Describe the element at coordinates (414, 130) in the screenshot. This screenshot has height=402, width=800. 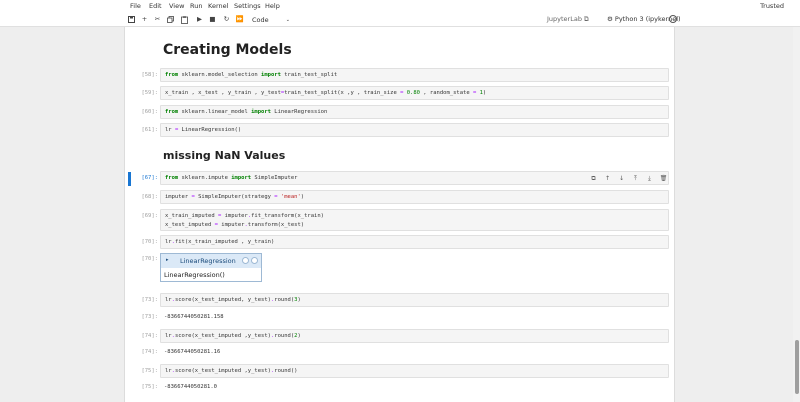
I see `code-cell: lr = LinearRegression()` at that location.